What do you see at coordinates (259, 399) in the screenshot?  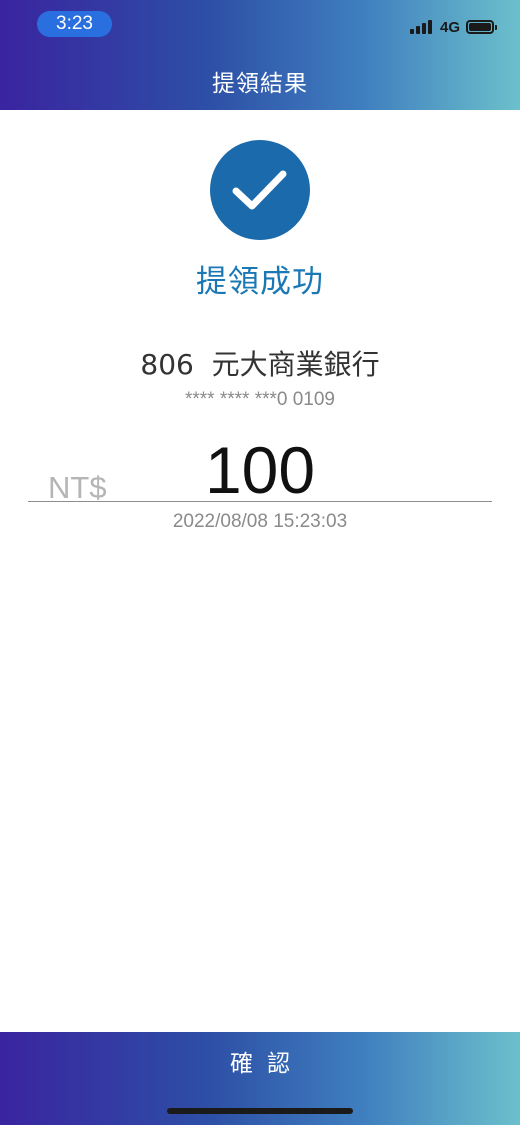 I see `account-number: **** **** ***0 0109` at bounding box center [259, 399].